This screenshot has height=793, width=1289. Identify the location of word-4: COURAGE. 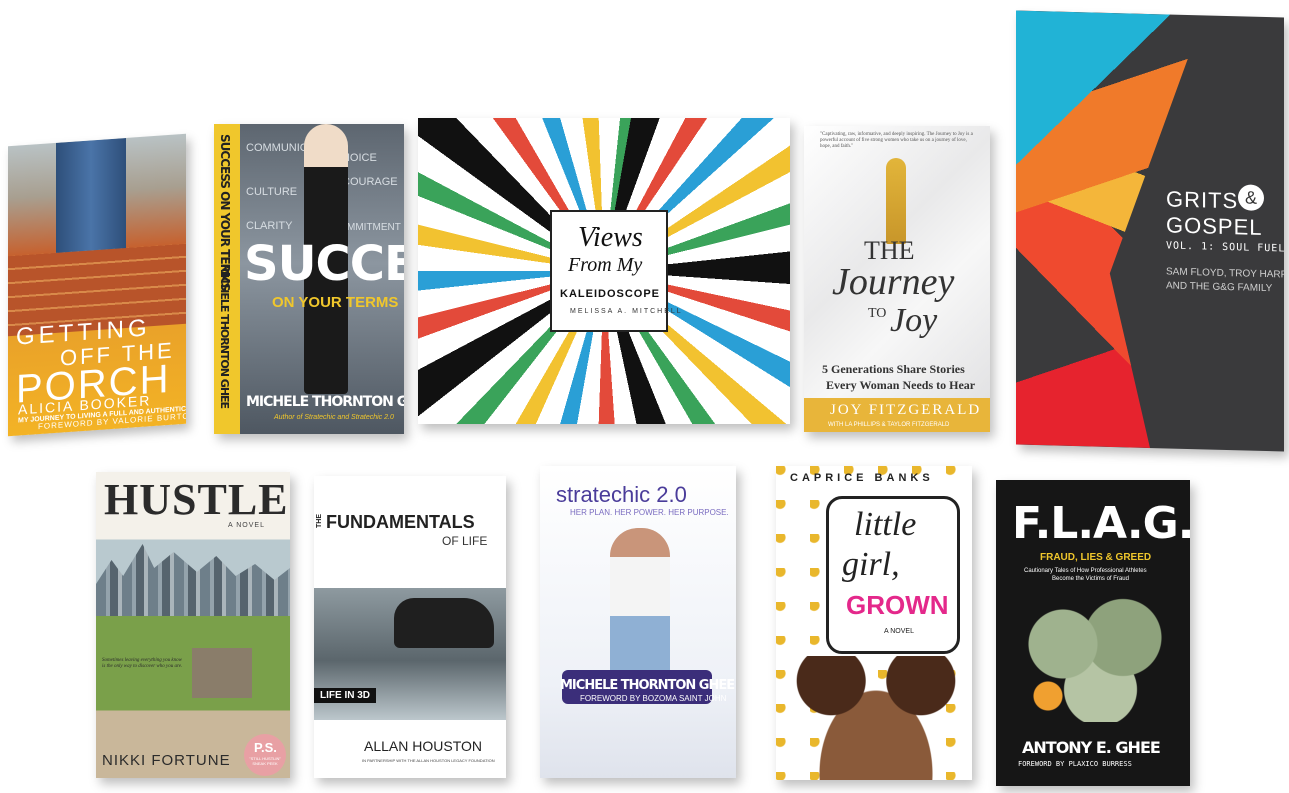
(370, 182).